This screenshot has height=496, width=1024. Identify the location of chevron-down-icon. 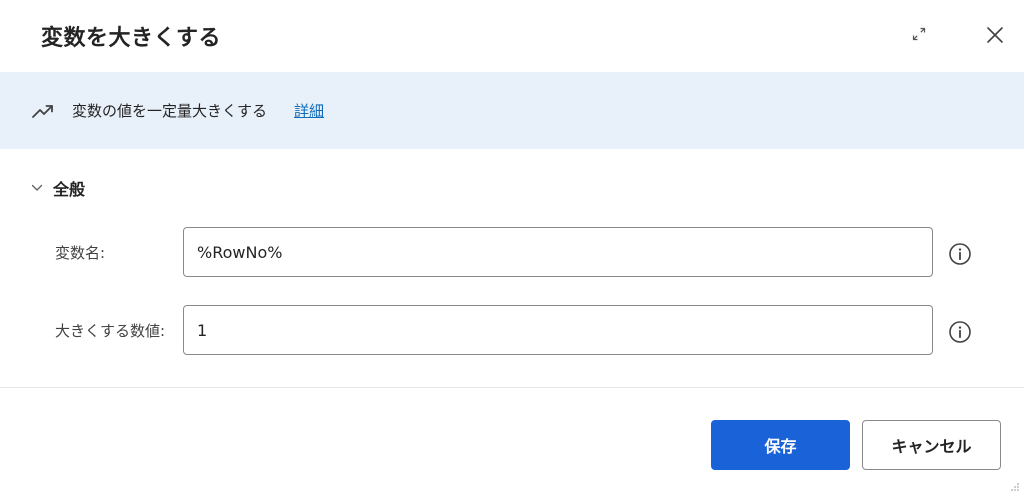
(37, 187).